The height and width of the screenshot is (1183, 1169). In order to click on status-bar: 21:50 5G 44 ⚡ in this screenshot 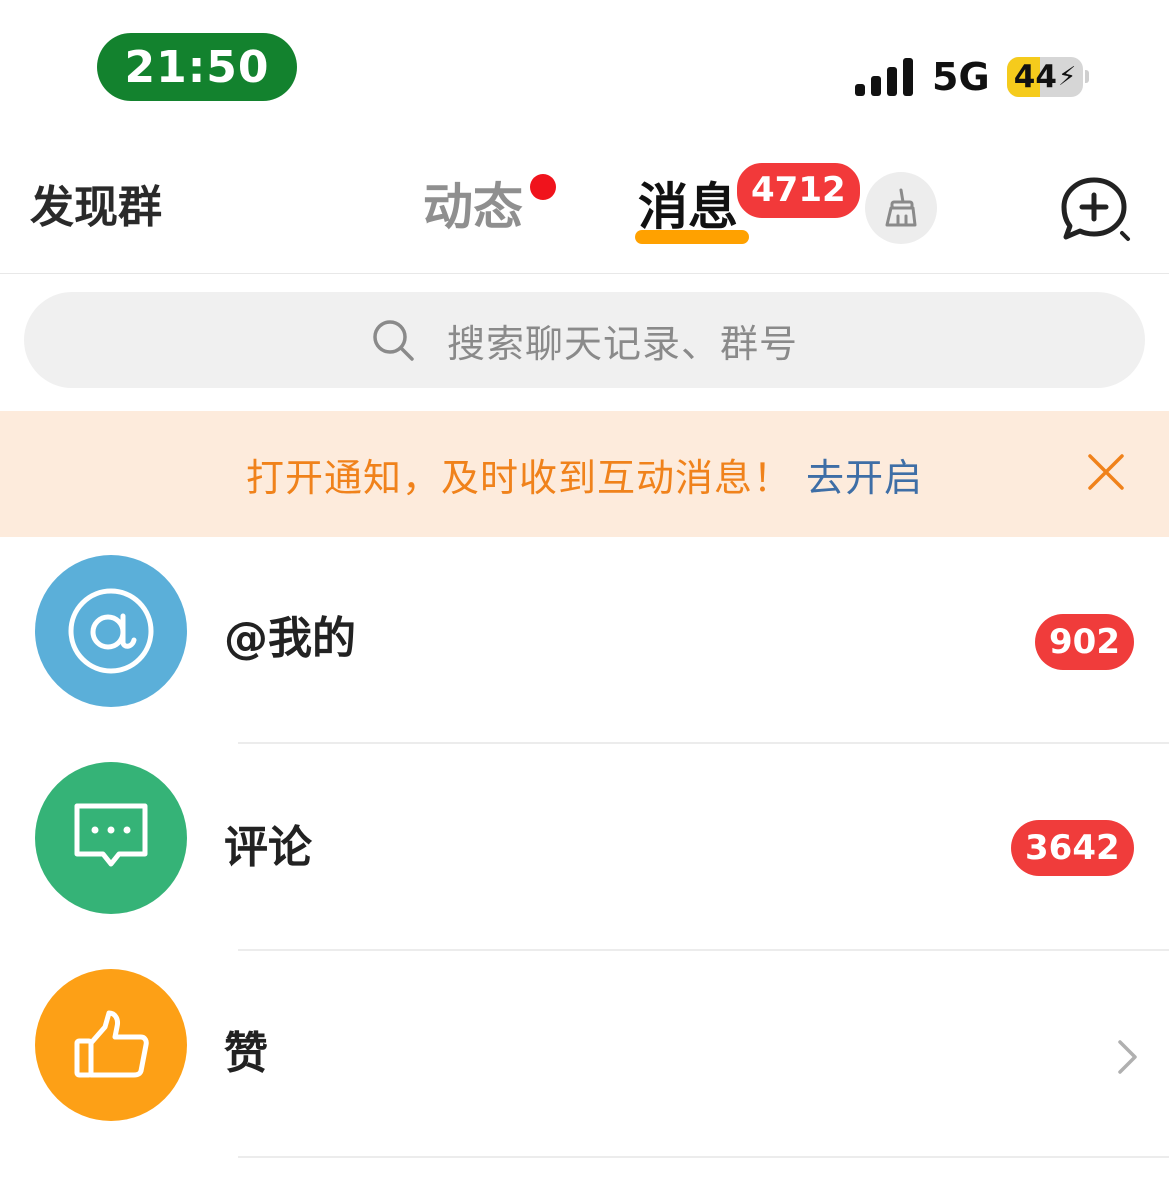, I will do `click(584, 65)`.